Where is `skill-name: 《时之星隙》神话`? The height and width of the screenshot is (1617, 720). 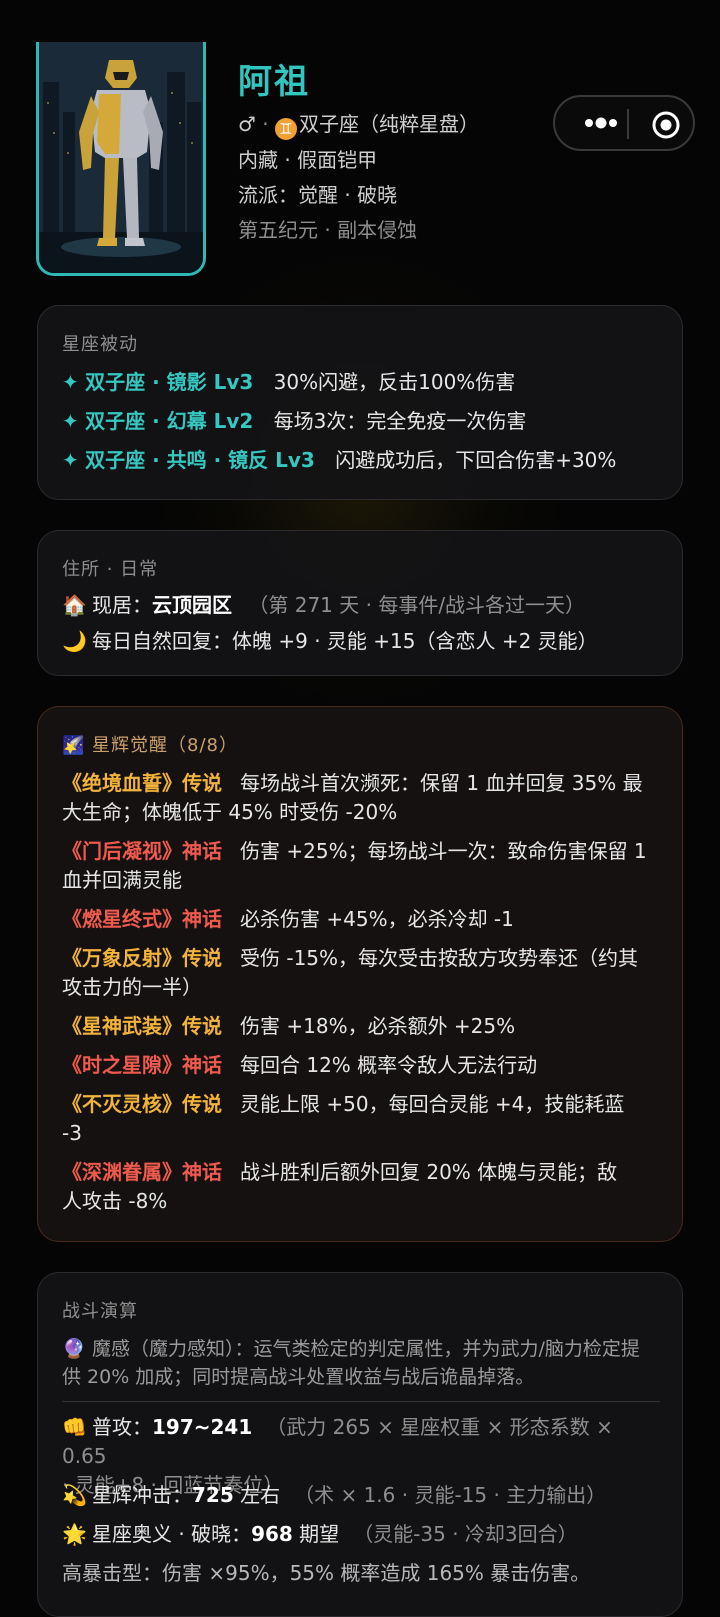
skill-name: 《时之星隙》神话 is located at coordinates (142, 1065).